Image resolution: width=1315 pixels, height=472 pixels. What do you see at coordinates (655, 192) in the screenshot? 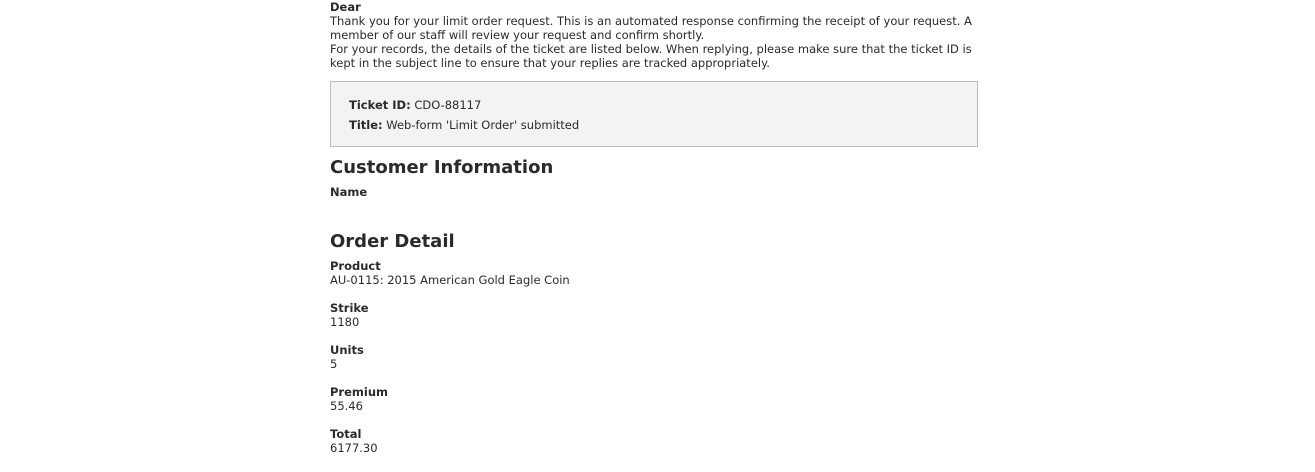
I see `customer-name-field: Name` at bounding box center [655, 192].